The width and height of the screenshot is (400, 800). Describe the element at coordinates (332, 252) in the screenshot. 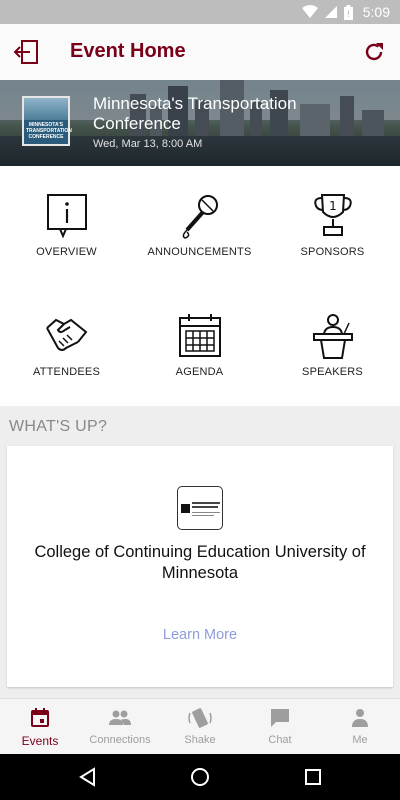

I see `tile-label: SPONSORS` at that location.